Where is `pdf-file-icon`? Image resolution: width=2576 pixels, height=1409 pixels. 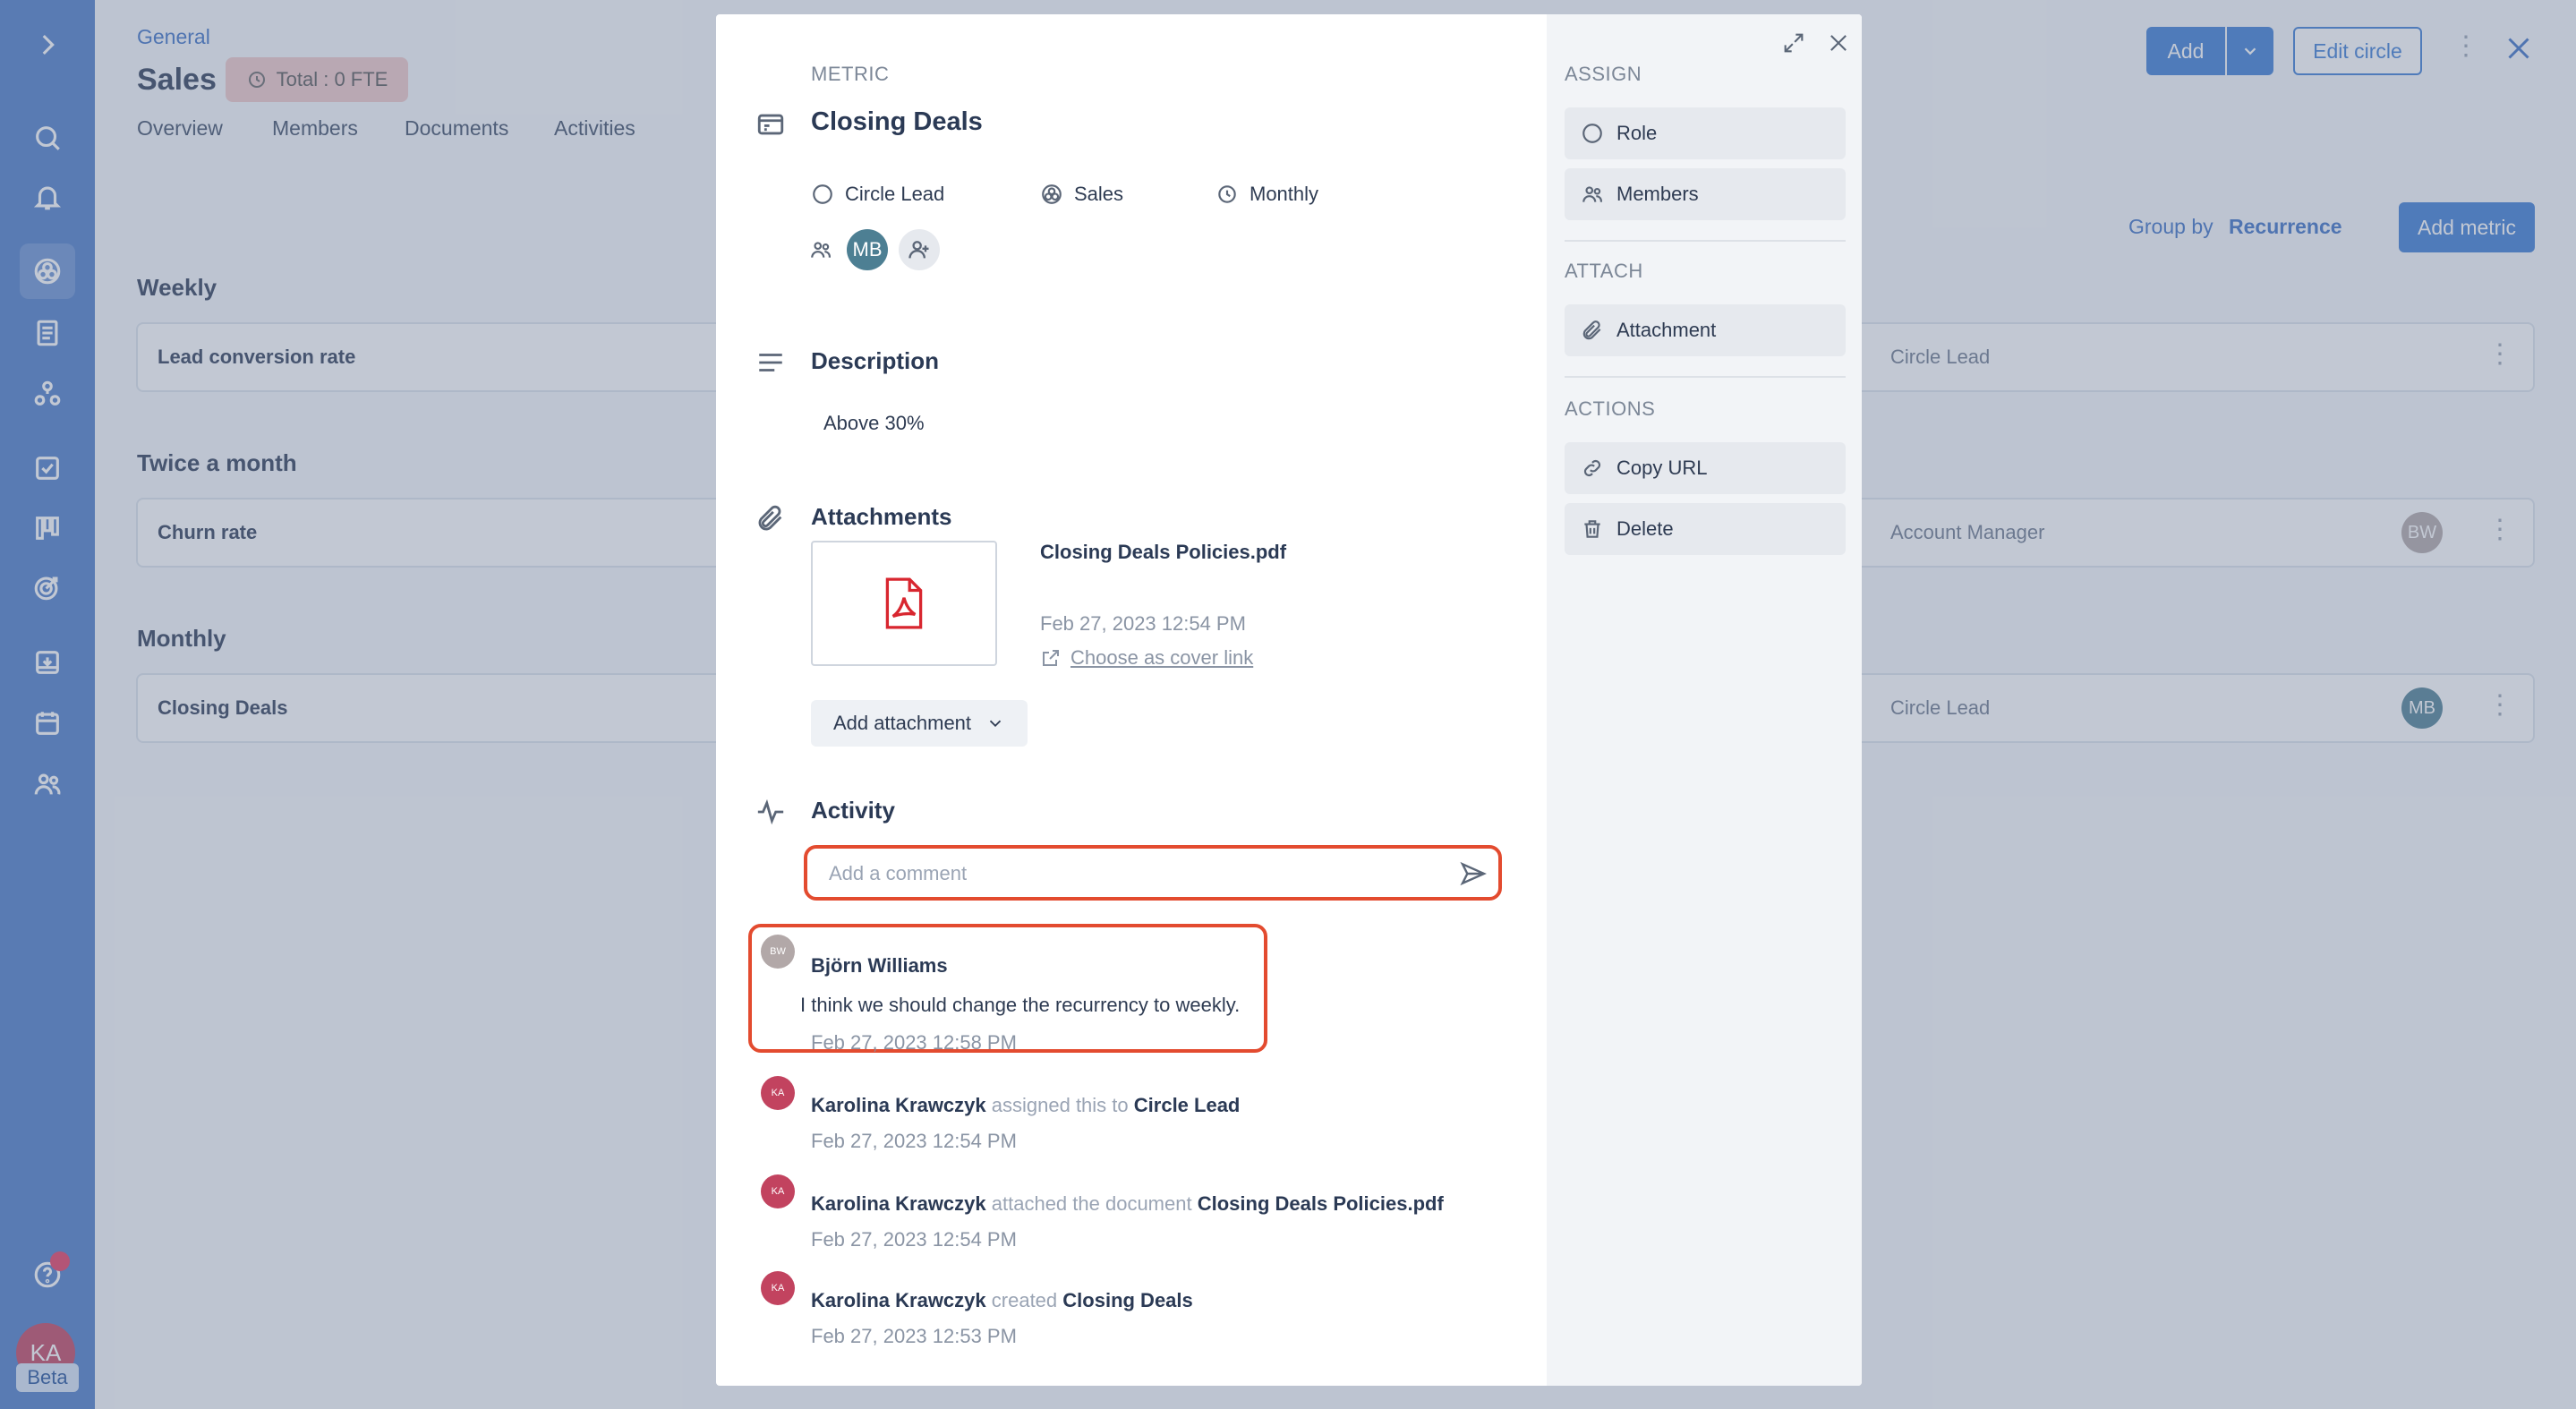 pdf-file-icon is located at coordinates (904, 603).